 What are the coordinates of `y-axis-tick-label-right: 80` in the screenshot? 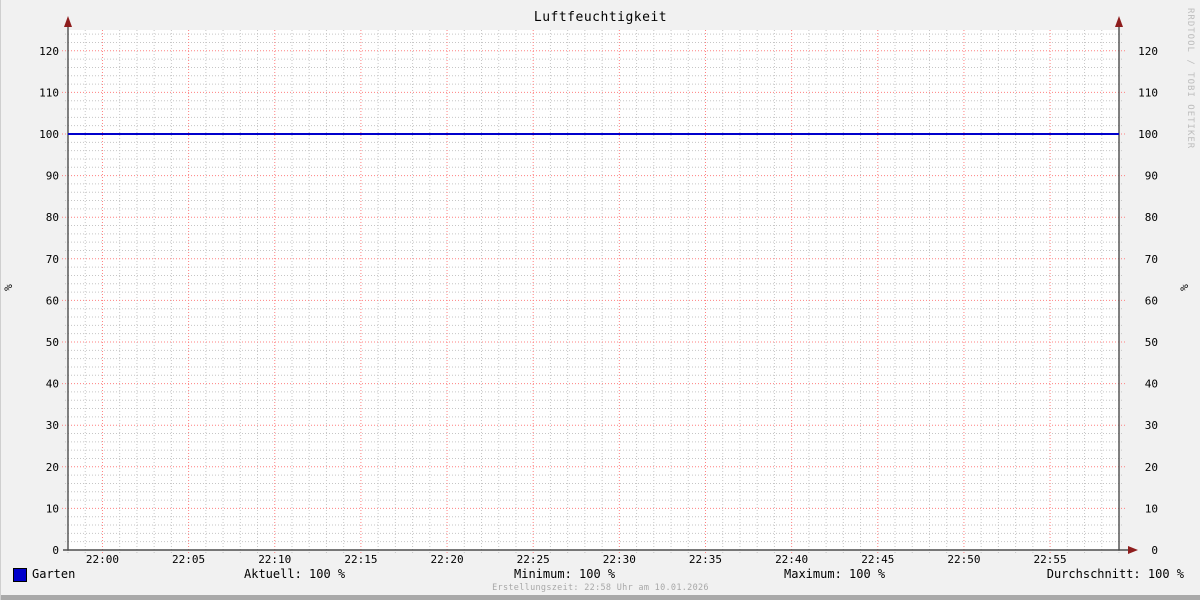 It's located at (1151, 217).